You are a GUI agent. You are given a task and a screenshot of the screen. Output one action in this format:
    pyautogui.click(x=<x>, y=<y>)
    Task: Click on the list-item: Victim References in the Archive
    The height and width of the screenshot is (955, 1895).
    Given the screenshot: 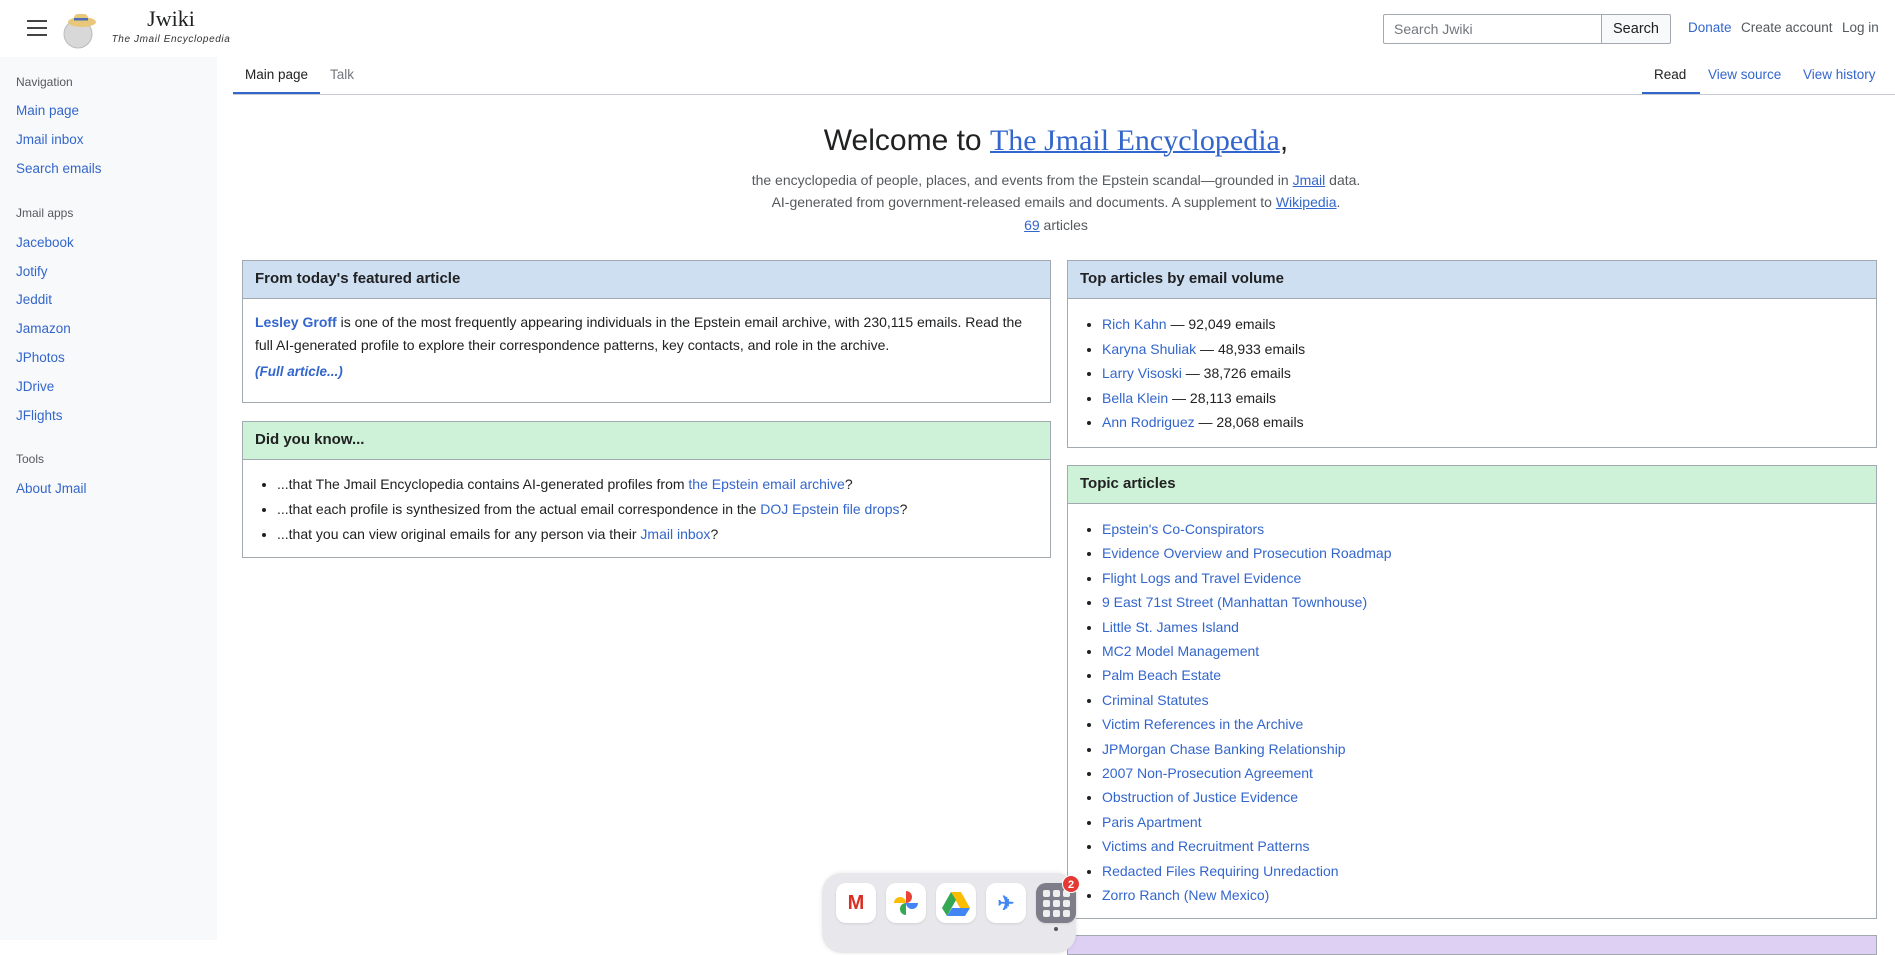 What is the action you would take?
    pyautogui.click(x=1483, y=724)
    